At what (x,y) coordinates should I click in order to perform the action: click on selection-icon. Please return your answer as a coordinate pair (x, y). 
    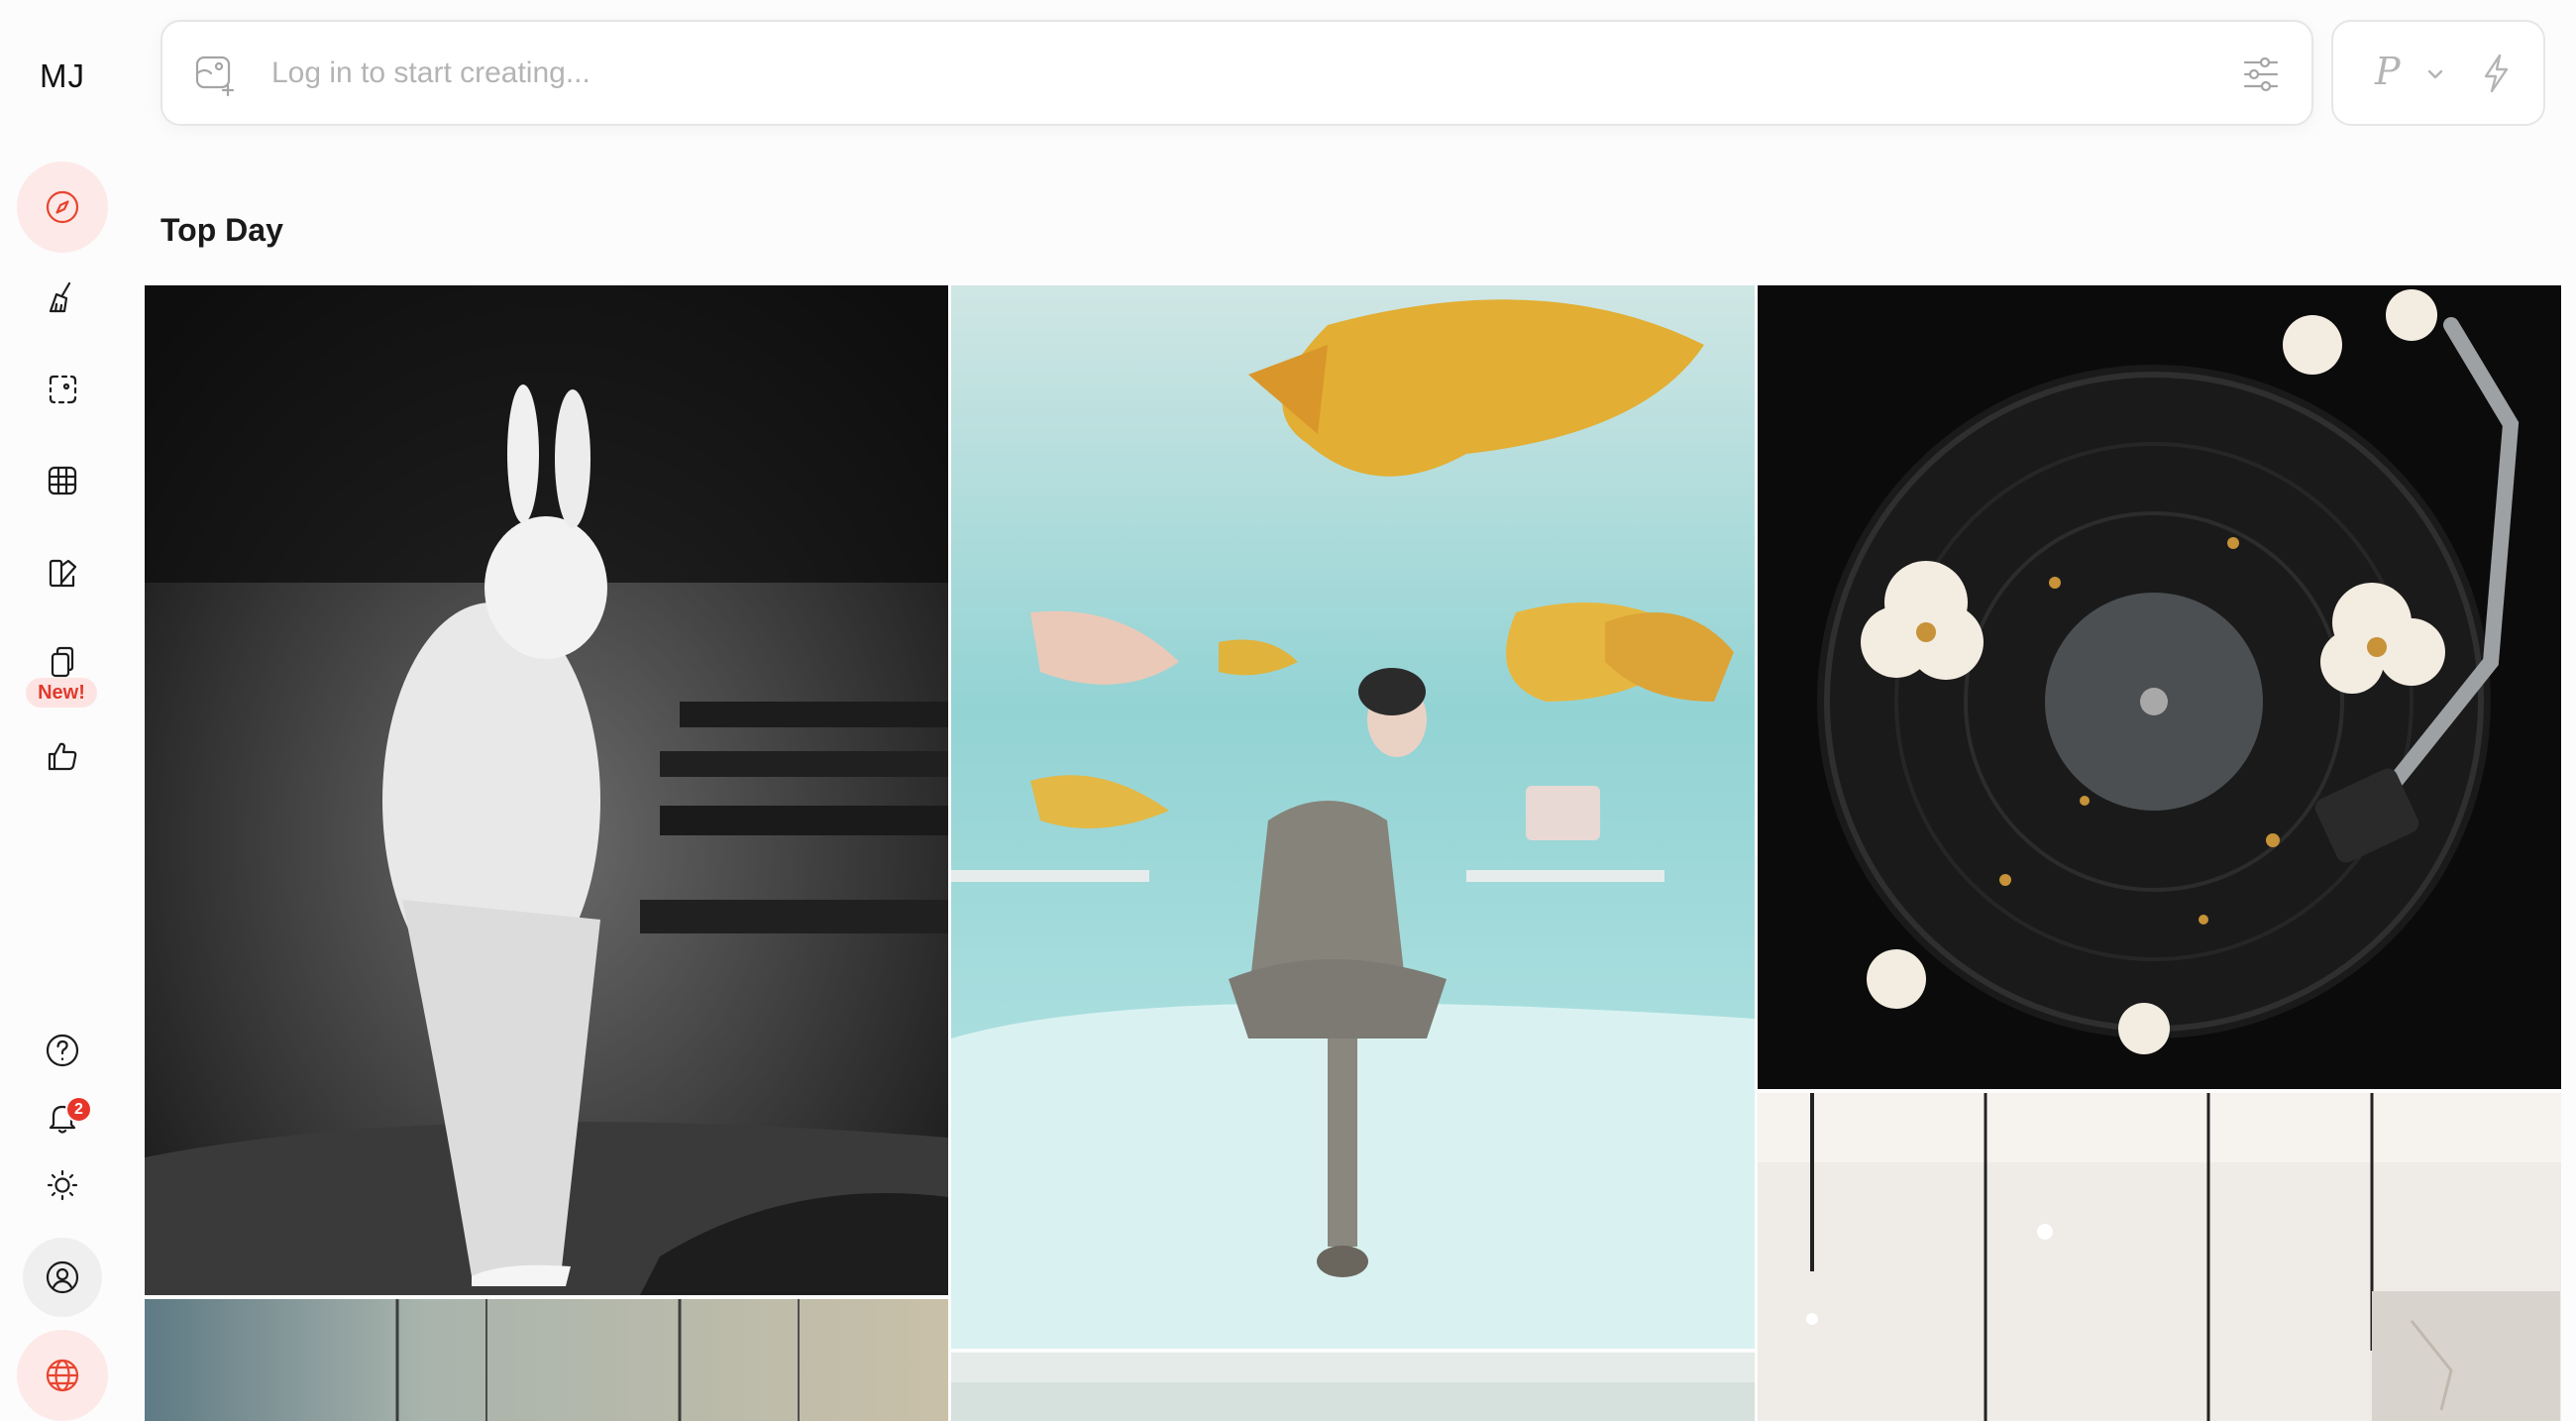
    Looking at the image, I should click on (63, 389).